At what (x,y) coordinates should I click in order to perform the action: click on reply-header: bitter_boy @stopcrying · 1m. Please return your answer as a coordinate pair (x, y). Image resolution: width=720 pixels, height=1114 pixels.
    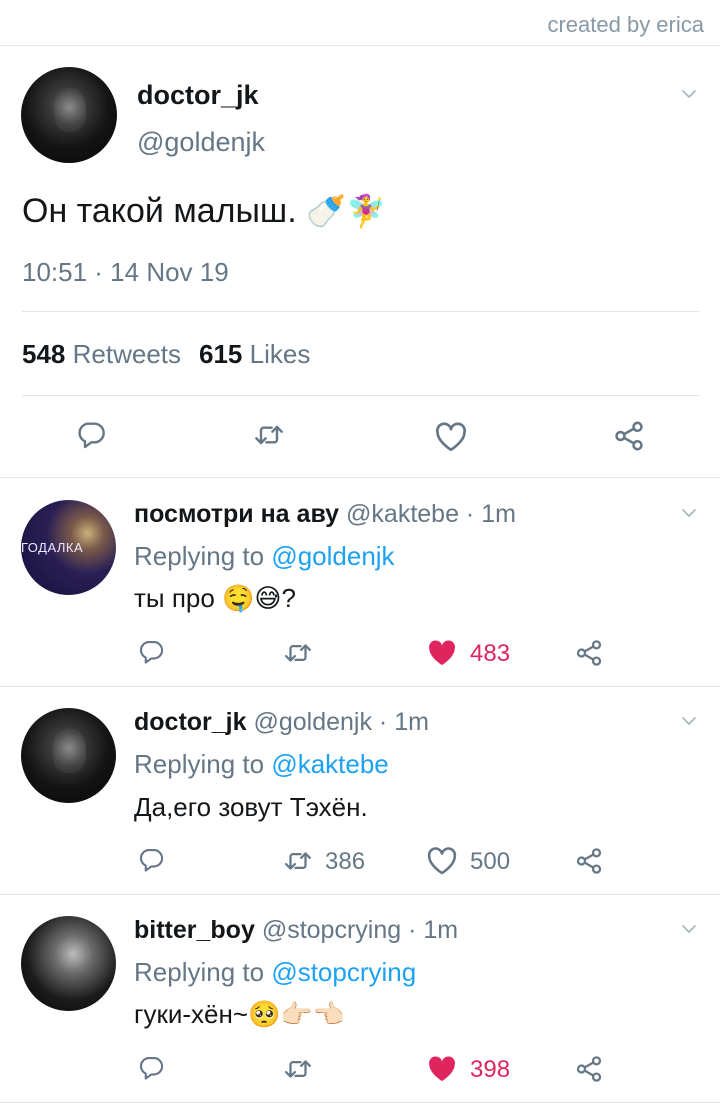
    Looking at the image, I should click on (296, 930).